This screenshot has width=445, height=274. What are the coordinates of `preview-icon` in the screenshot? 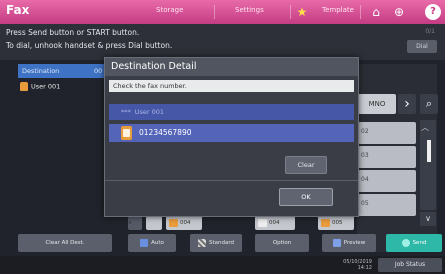 It's located at (336, 242).